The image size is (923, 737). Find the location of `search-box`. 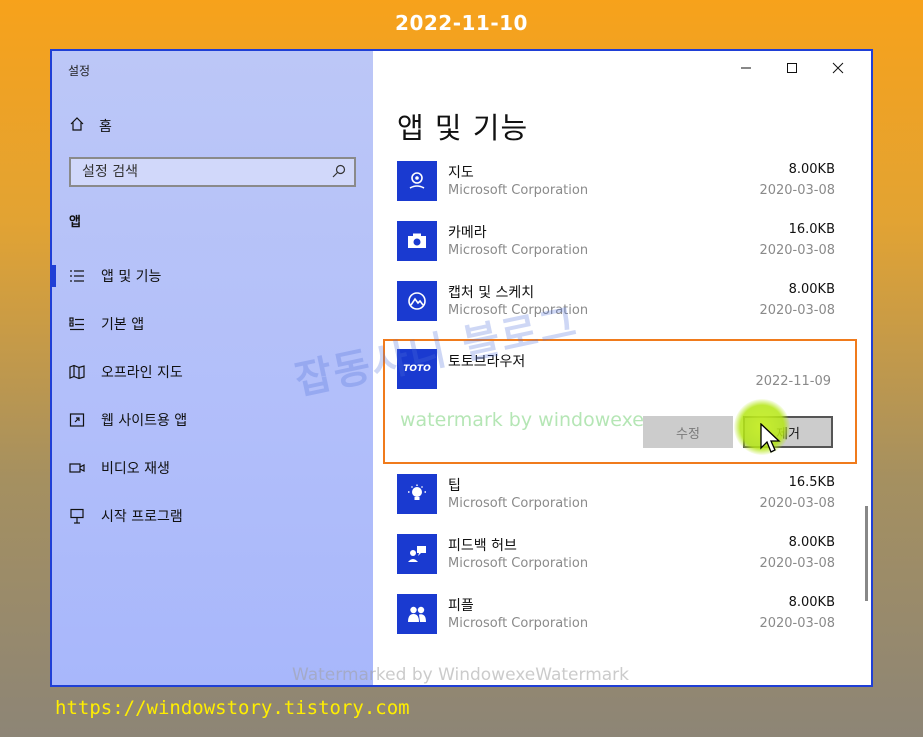

search-box is located at coordinates (212, 172).